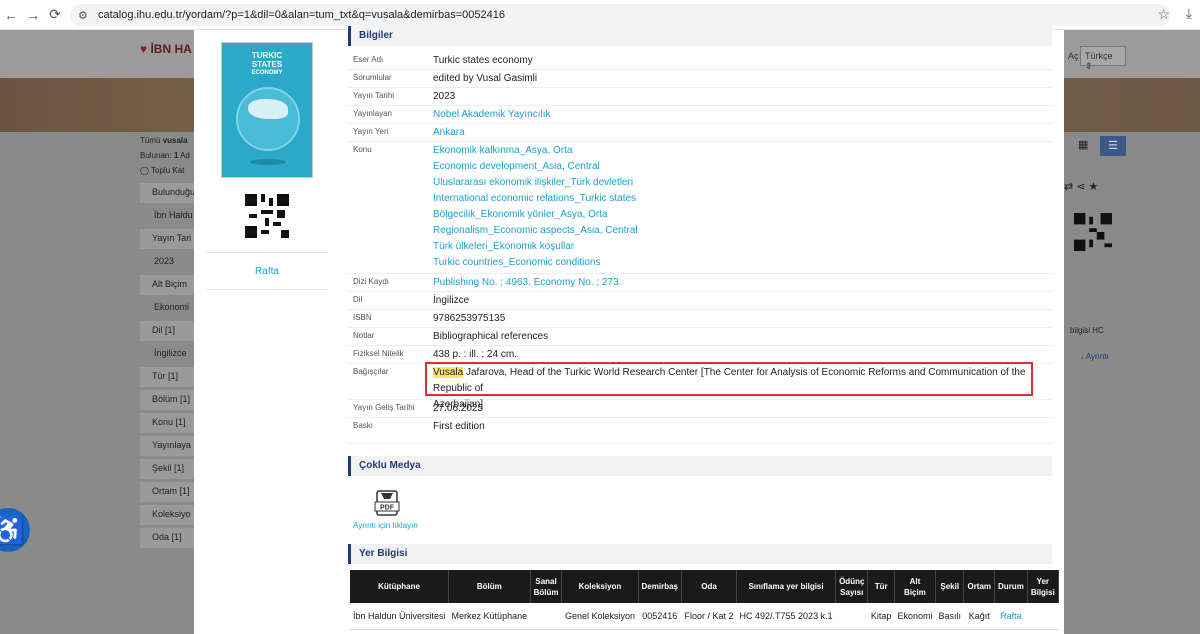 This screenshot has height=634, width=1200. I want to click on facet-bolum: Bölüm [1], so click(168, 400).